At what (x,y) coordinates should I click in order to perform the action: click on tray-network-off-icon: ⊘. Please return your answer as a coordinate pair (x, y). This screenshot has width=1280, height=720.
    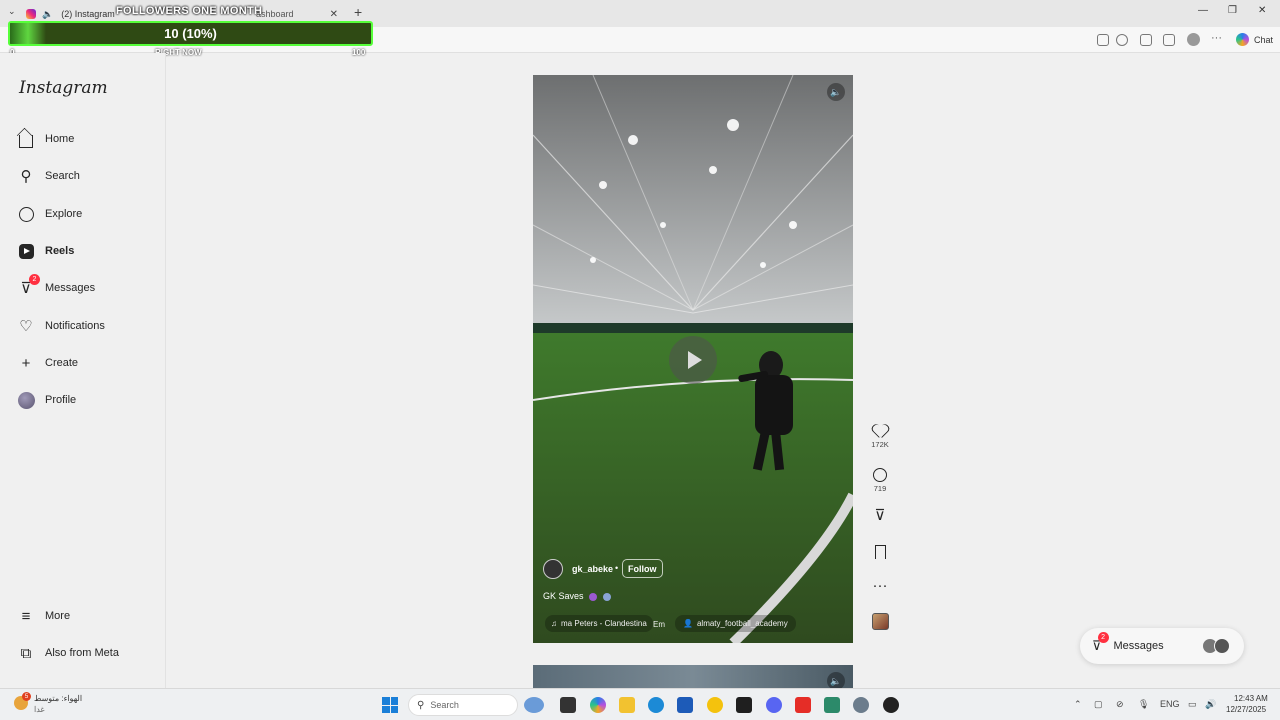
    Looking at the image, I should click on (1120, 704).